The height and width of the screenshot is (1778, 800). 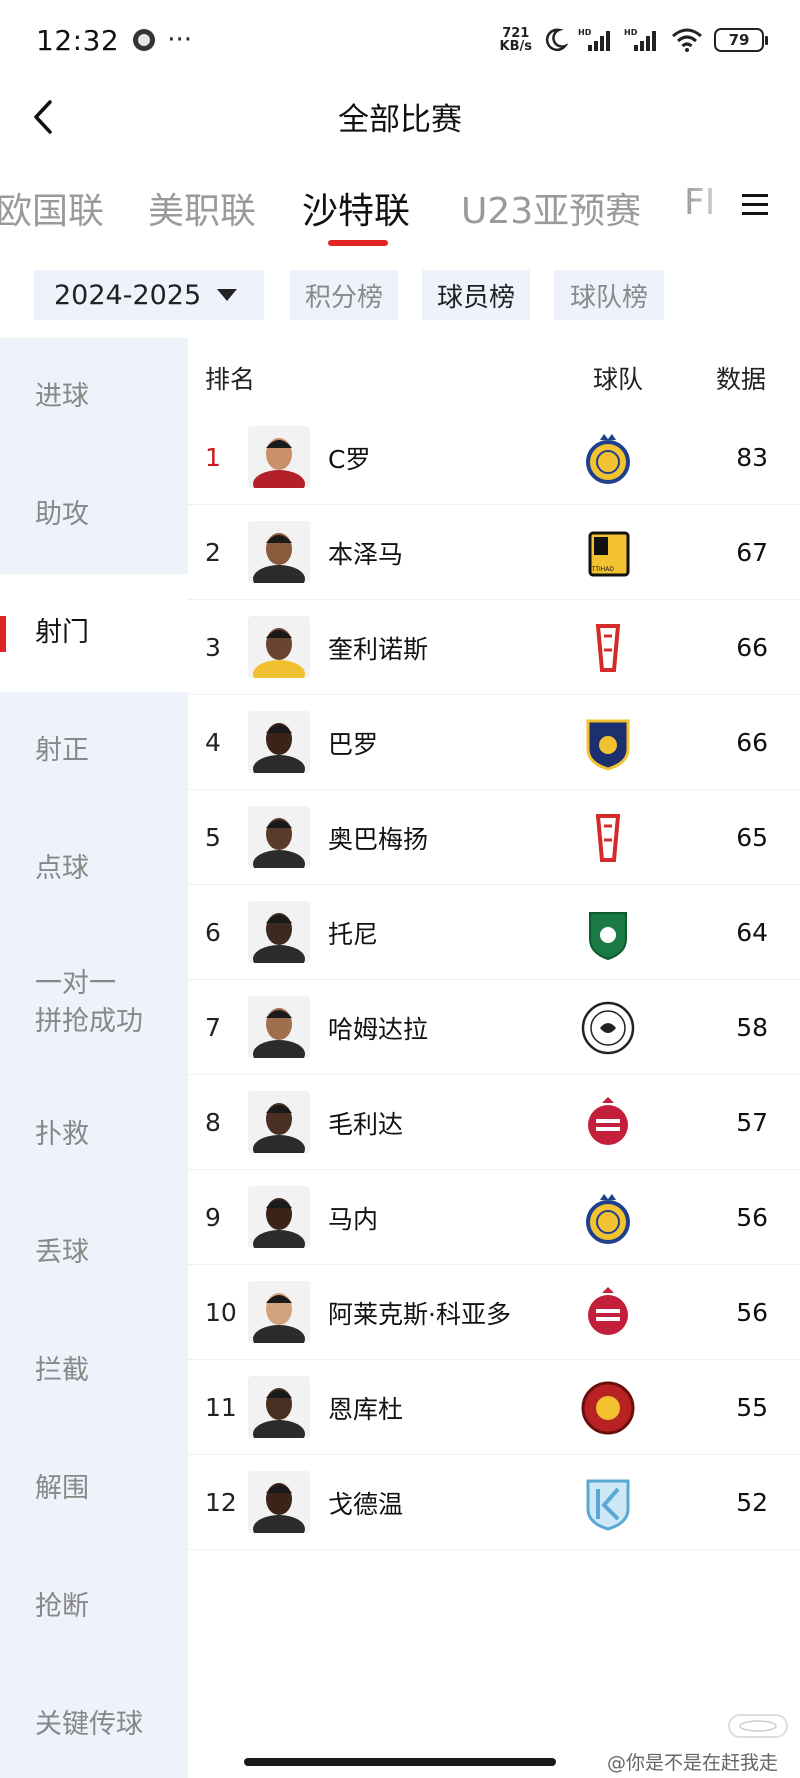 What do you see at coordinates (476, 295) in the screenshot?
I see `player-rankings-button: 球员榜` at bounding box center [476, 295].